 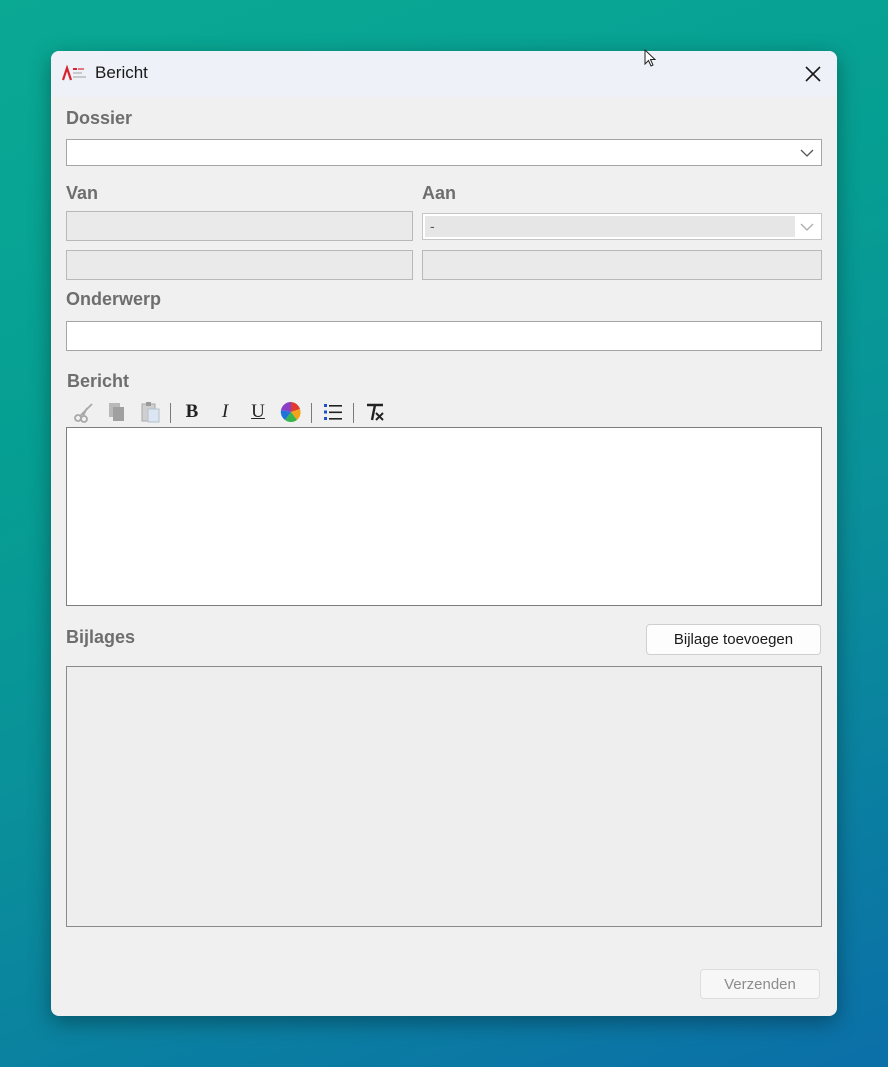 What do you see at coordinates (99, 118) in the screenshot?
I see `dossier-label: Dossier` at bounding box center [99, 118].